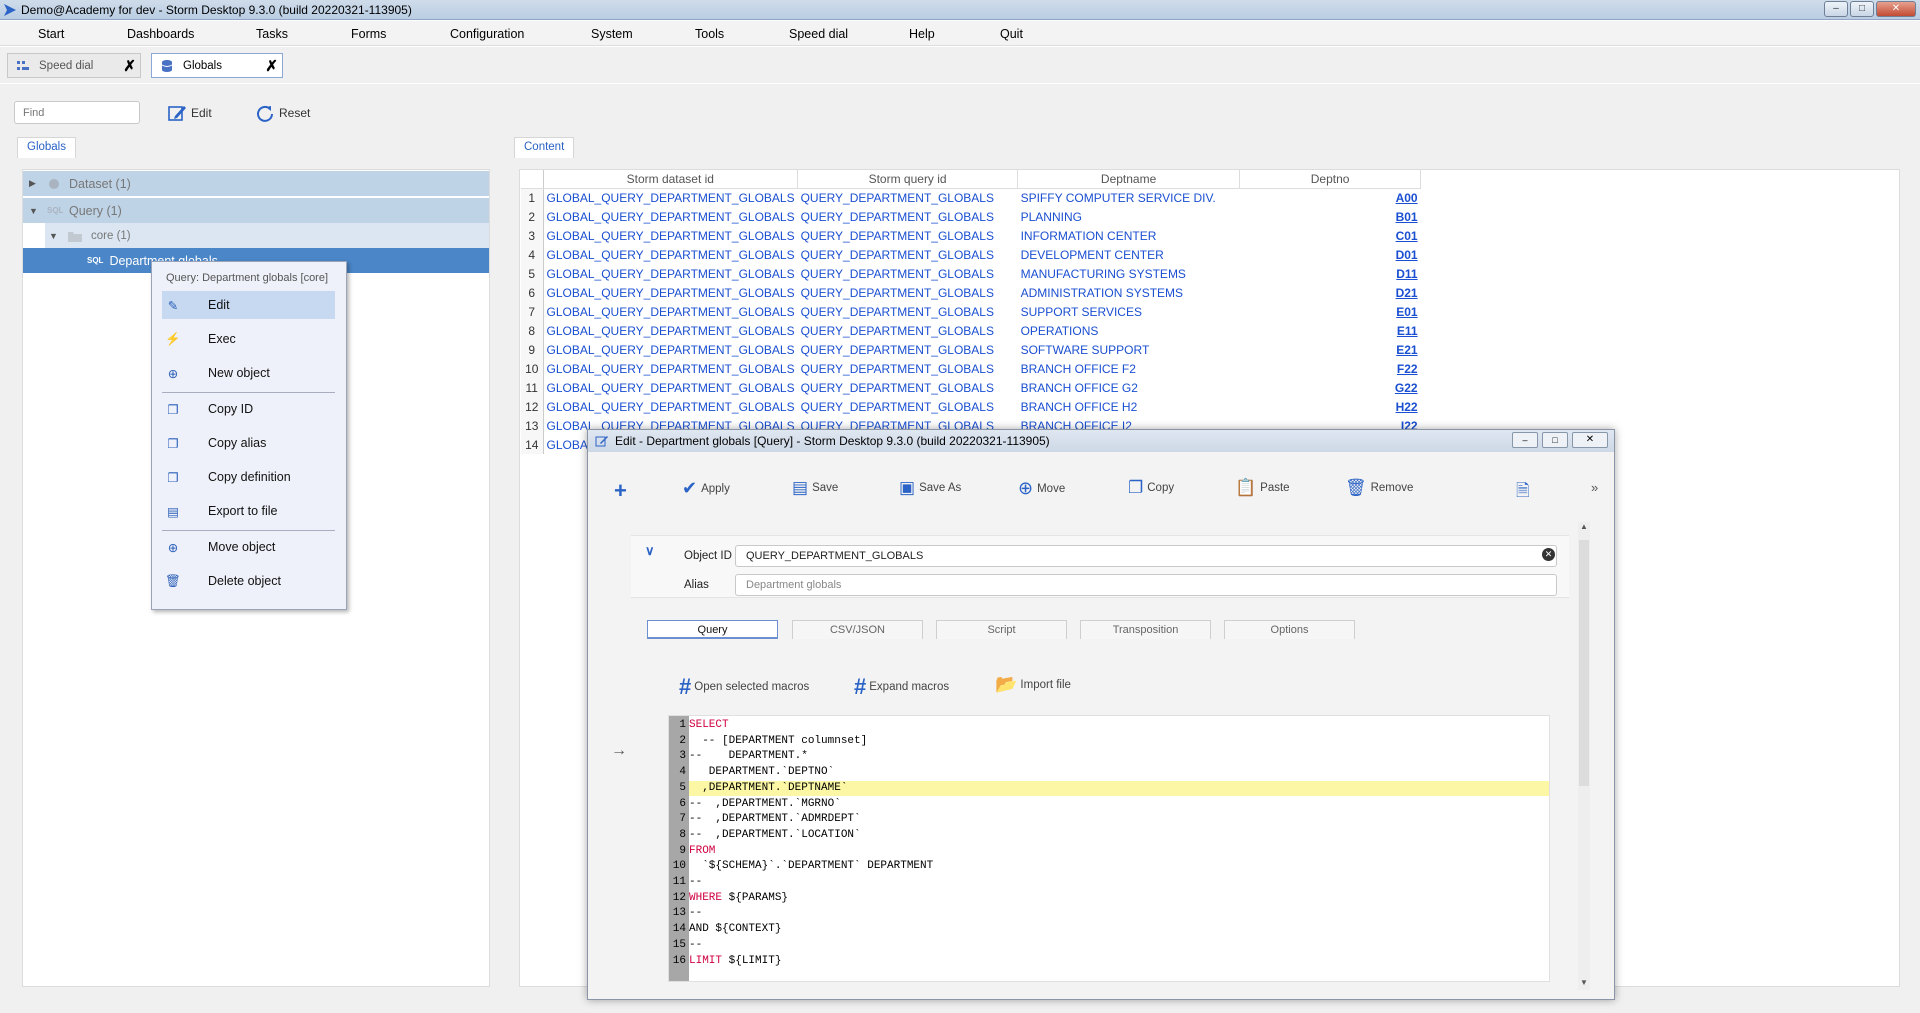  What do you see at coordinates (1330, 254) in the screenshot?
I see `cell-deptno: D01` at bounding box center [1330, 254].